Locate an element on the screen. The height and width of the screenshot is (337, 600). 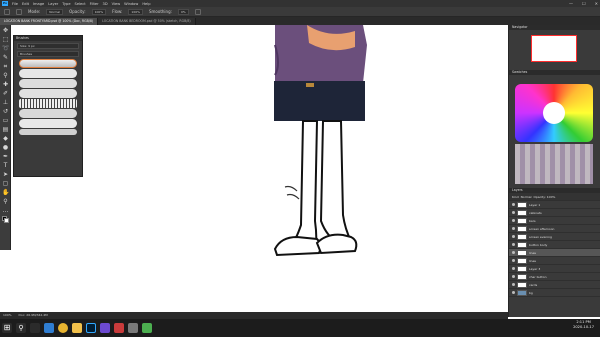
crop-tool-icon: ⌗ is located at coordinates (5, 66).